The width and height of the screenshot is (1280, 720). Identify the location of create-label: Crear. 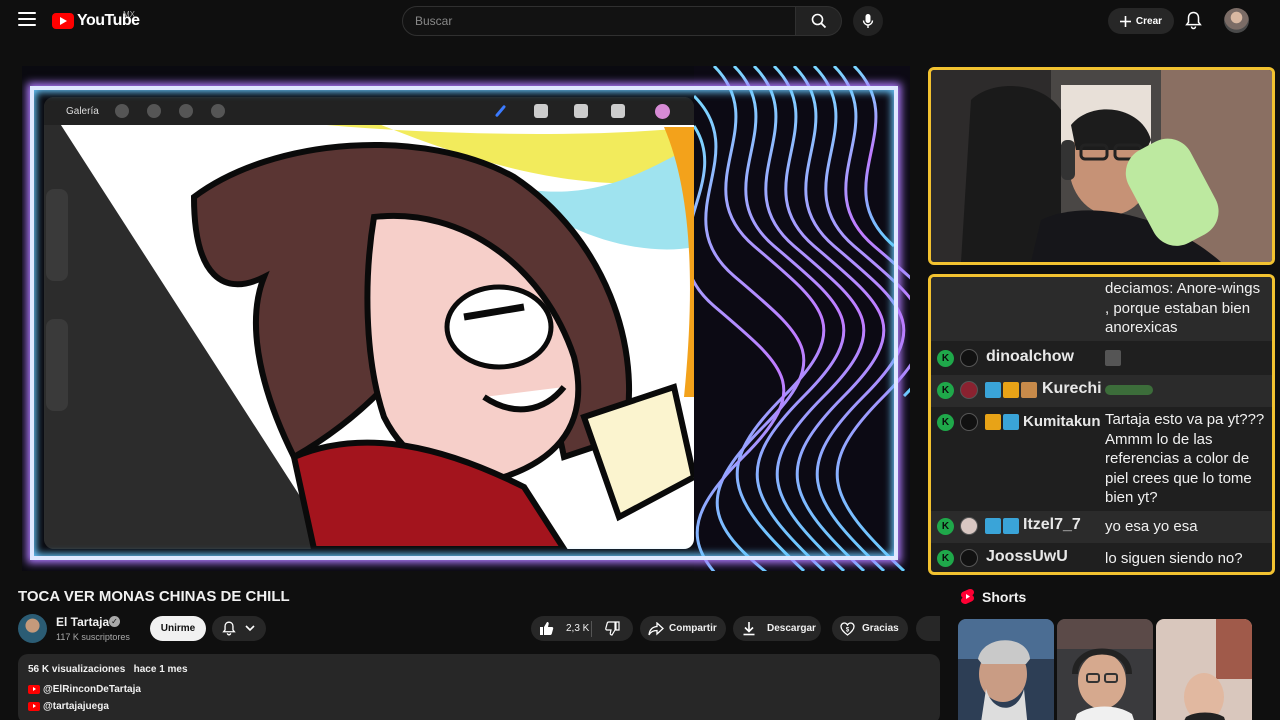
(1149, 21).